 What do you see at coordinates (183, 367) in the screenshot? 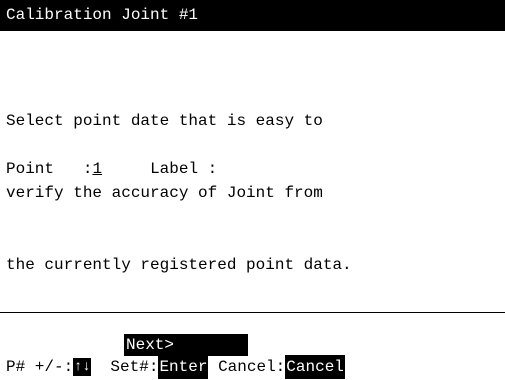
I see `enter-key: Enter` at bounding box center [183, 367].